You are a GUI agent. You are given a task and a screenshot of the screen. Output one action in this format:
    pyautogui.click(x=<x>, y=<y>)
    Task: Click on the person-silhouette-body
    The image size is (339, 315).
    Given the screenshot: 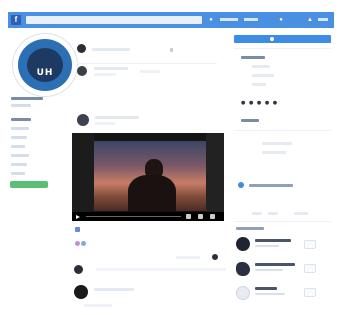 What is the action you would take?
    pyautogui.click(x=152, y=195)
    